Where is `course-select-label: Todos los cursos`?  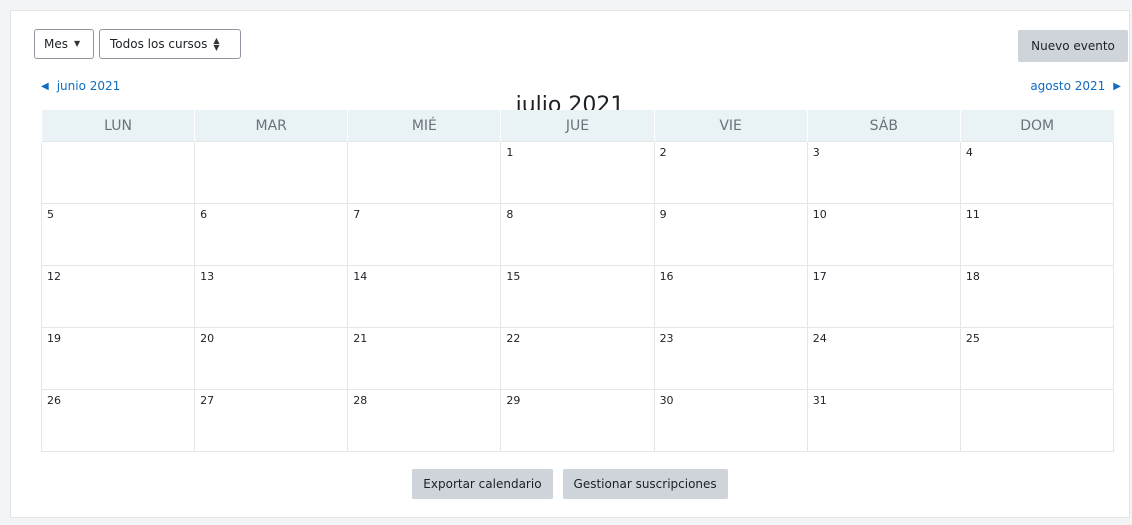 course-select-label: Todos los cursos is located at coordinates (159, 44).